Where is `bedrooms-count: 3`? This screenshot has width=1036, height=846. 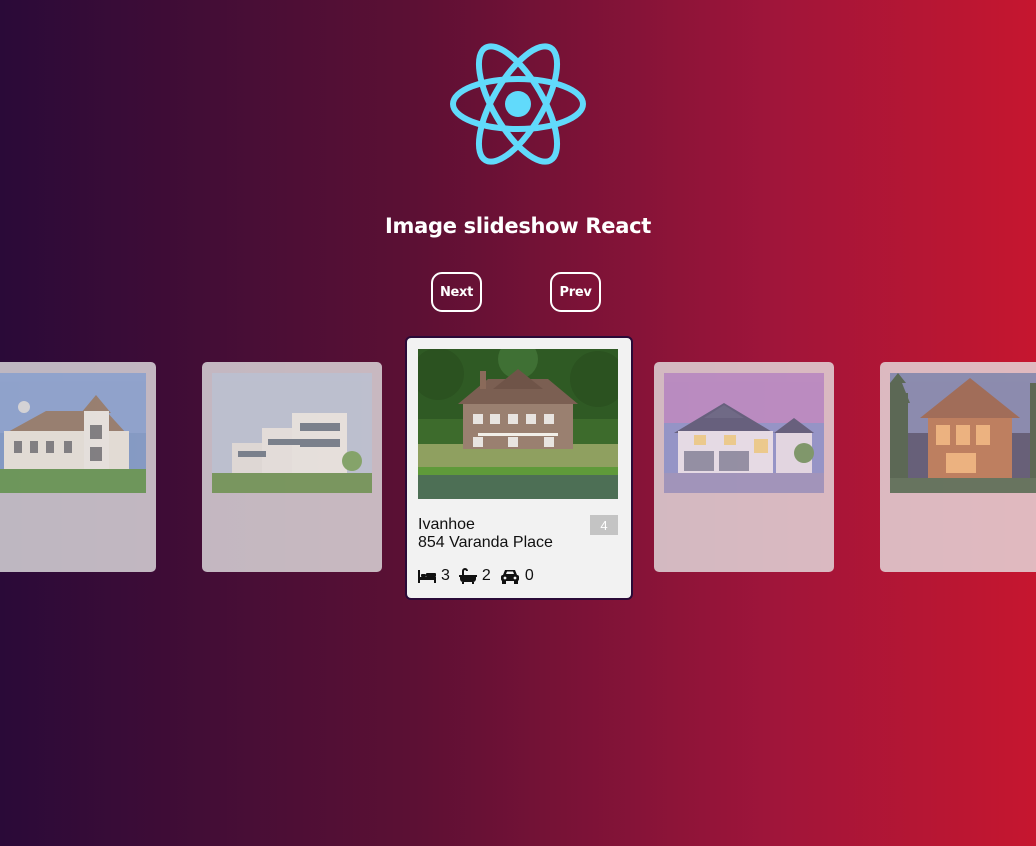
bedrooms-count: 3 is located at coordinates (445, 575).